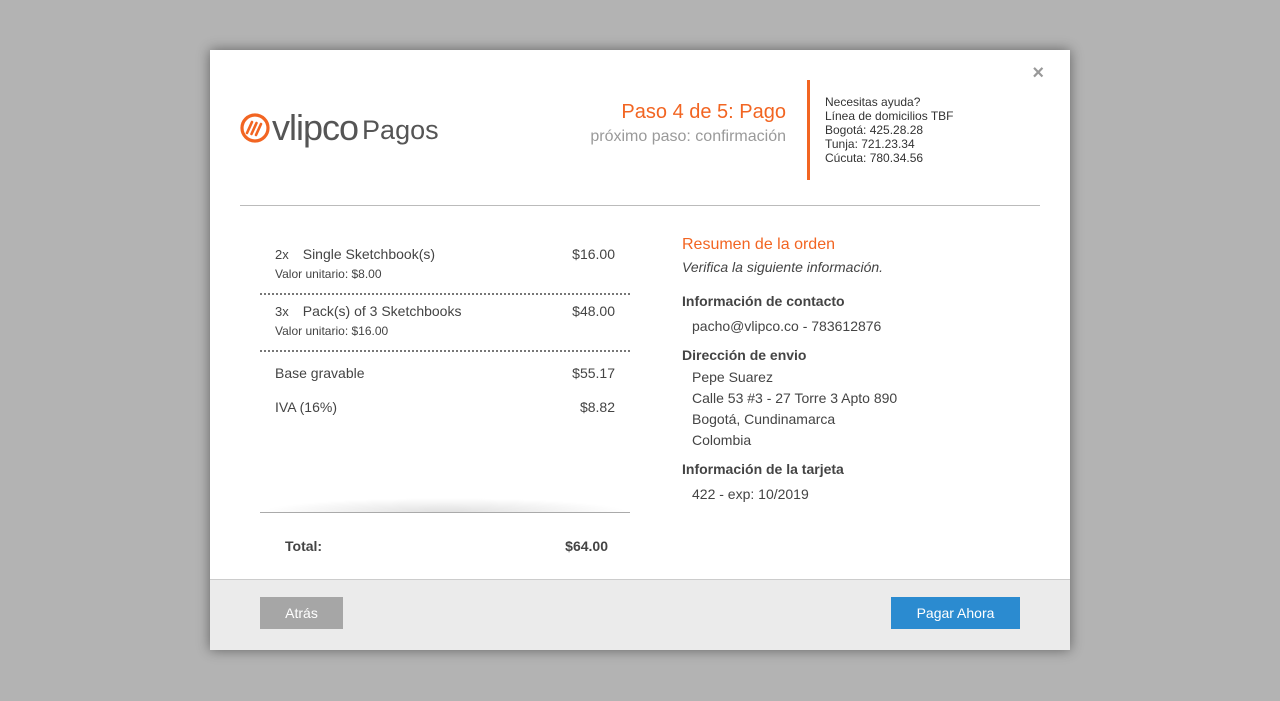  Describe the element at coordinates (703, 112) in the screenshot. I see `step-title: Paso 4 de 5: Pago` at that location.